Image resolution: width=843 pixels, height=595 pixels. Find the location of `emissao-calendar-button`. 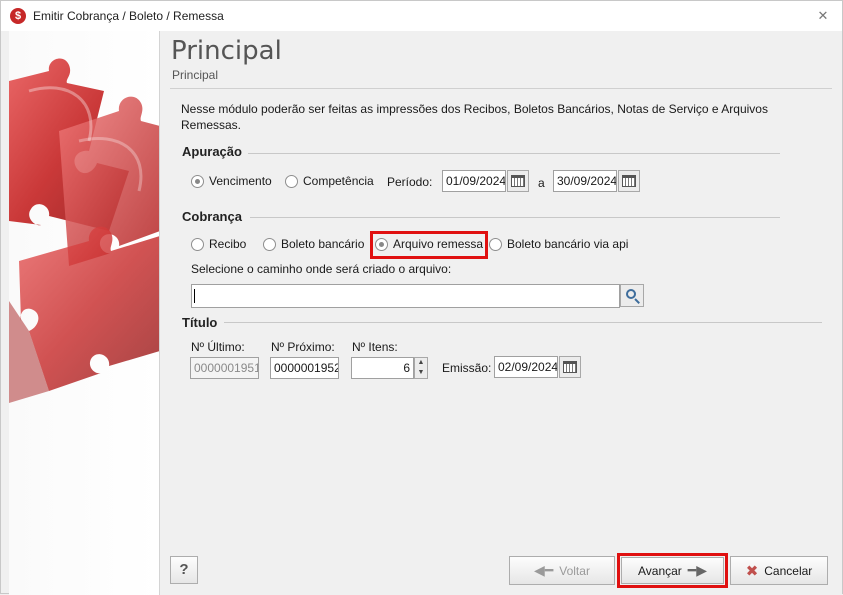

emissao-calendar-button is located at coordinates (570, 367).